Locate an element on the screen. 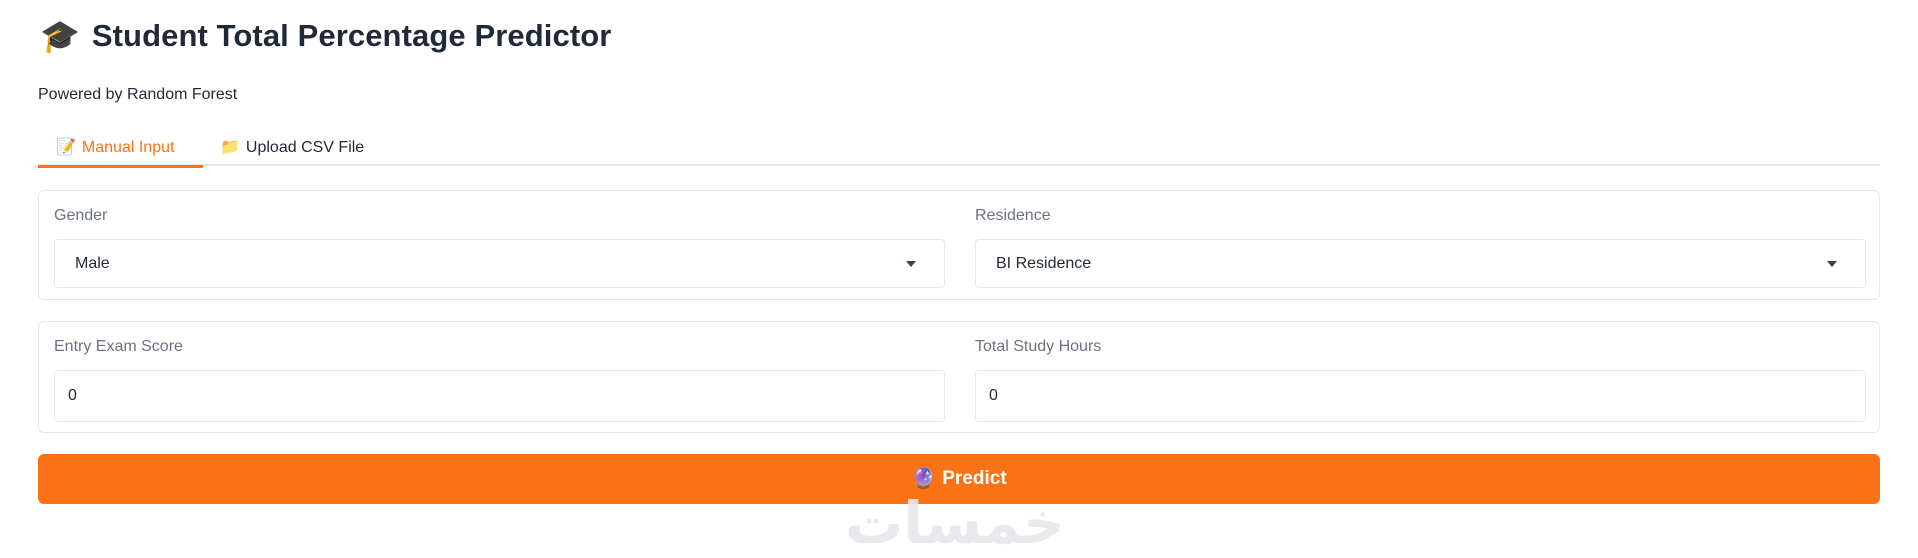 This screenshot has width=1918, height=558. residence-selected-value: BI Residence is located at coordinates (1044, 263).